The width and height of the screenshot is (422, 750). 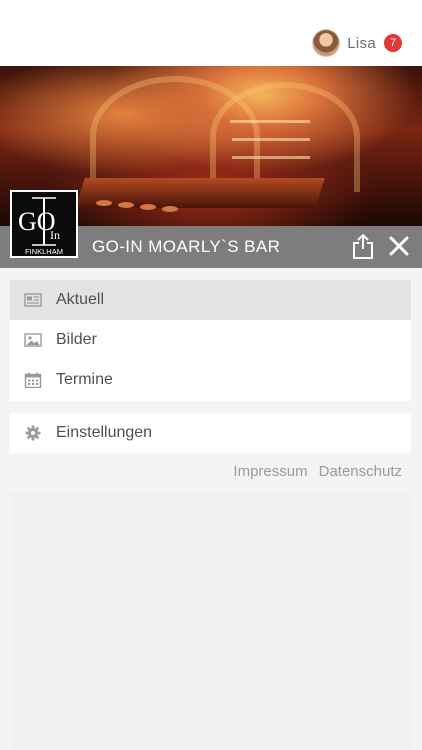 What do you see at coordinates (33, 340) in the screenshot?
I see `image-icon` at bounding box center [33, 340].